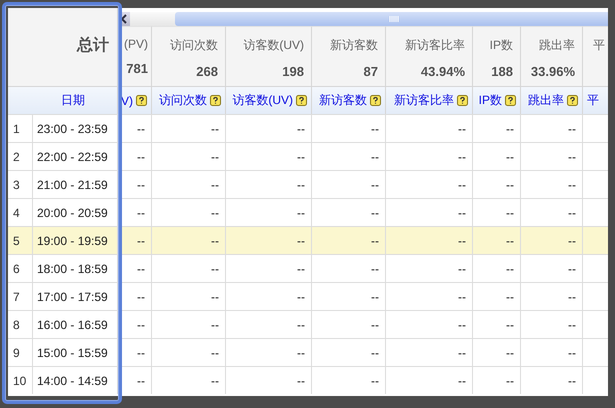  I want to click on row-number: 6, so click(20, 268).